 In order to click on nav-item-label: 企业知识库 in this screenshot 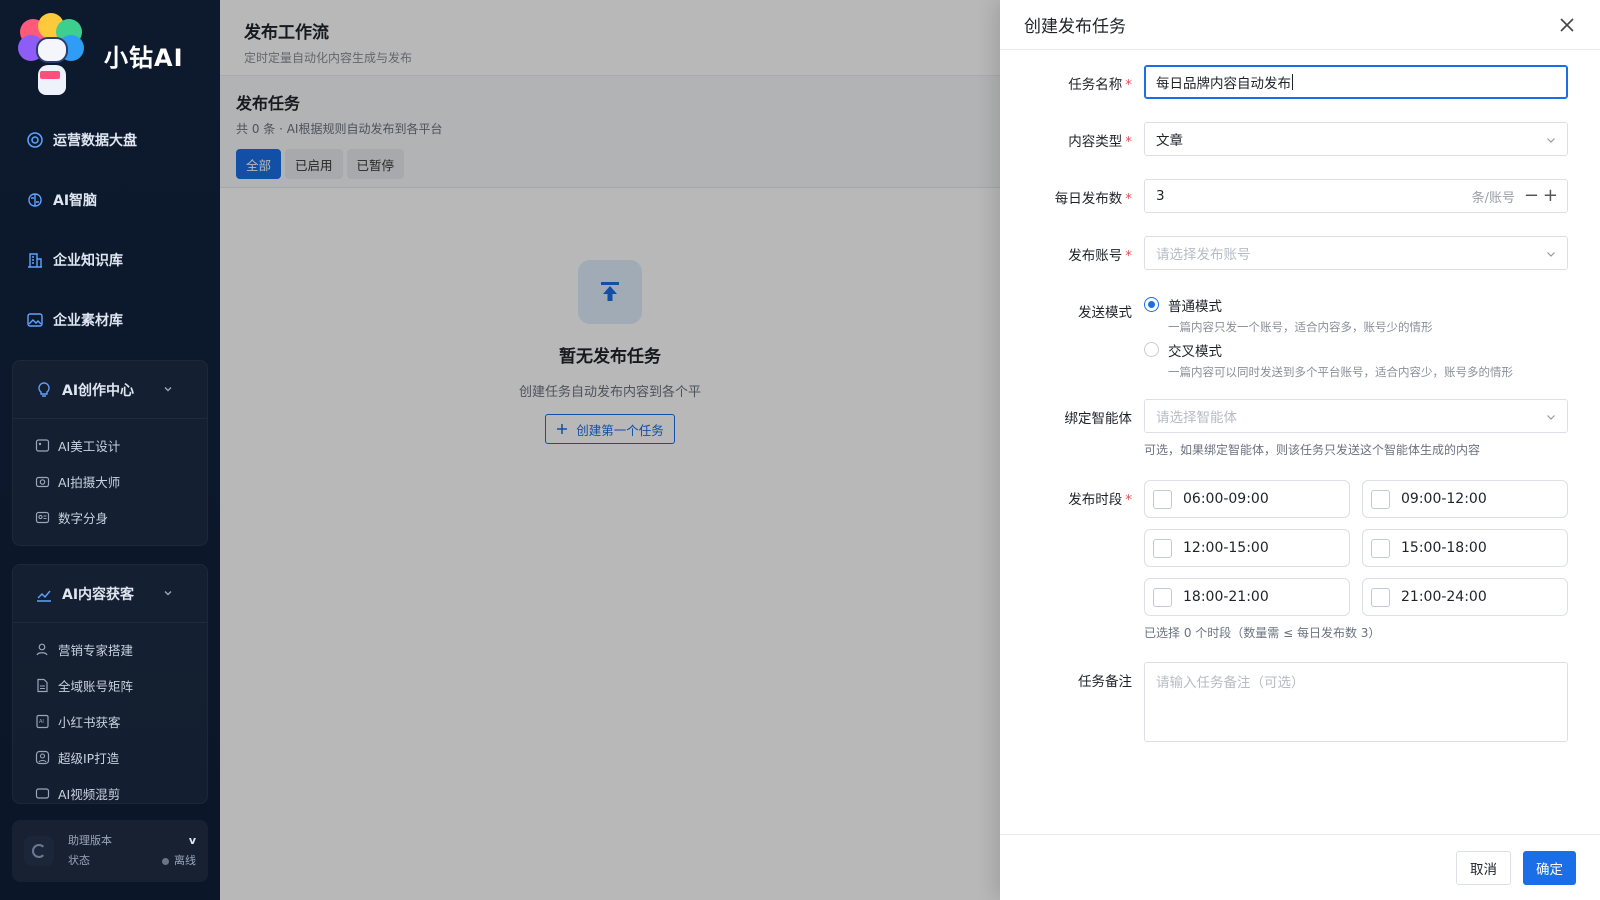, I will do `click(88, 261)`.